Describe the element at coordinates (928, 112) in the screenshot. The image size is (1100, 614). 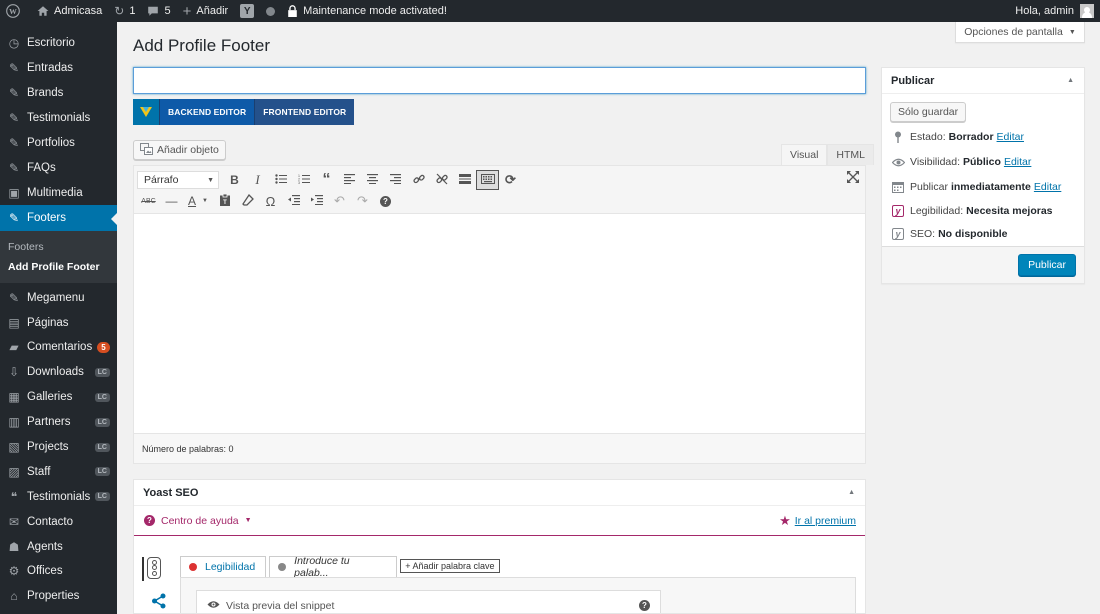
I see `save-draft-button: Sólo guardar` at that location.